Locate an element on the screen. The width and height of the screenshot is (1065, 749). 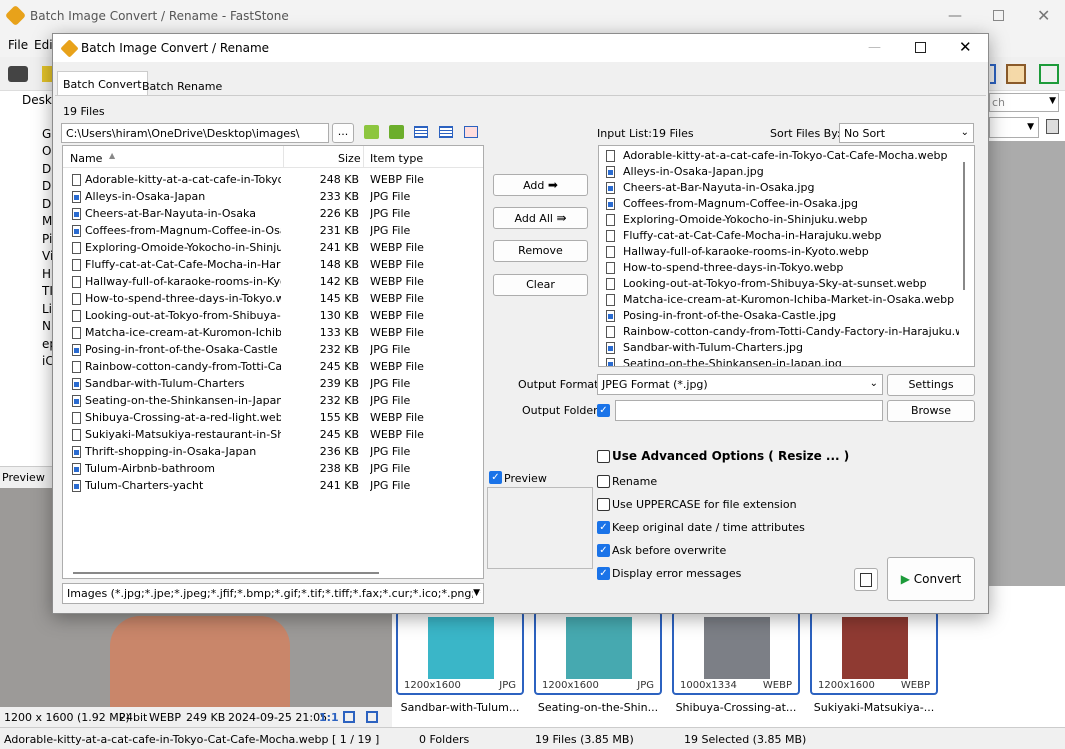
main-maximize-button is located at coordinates (998, 15).